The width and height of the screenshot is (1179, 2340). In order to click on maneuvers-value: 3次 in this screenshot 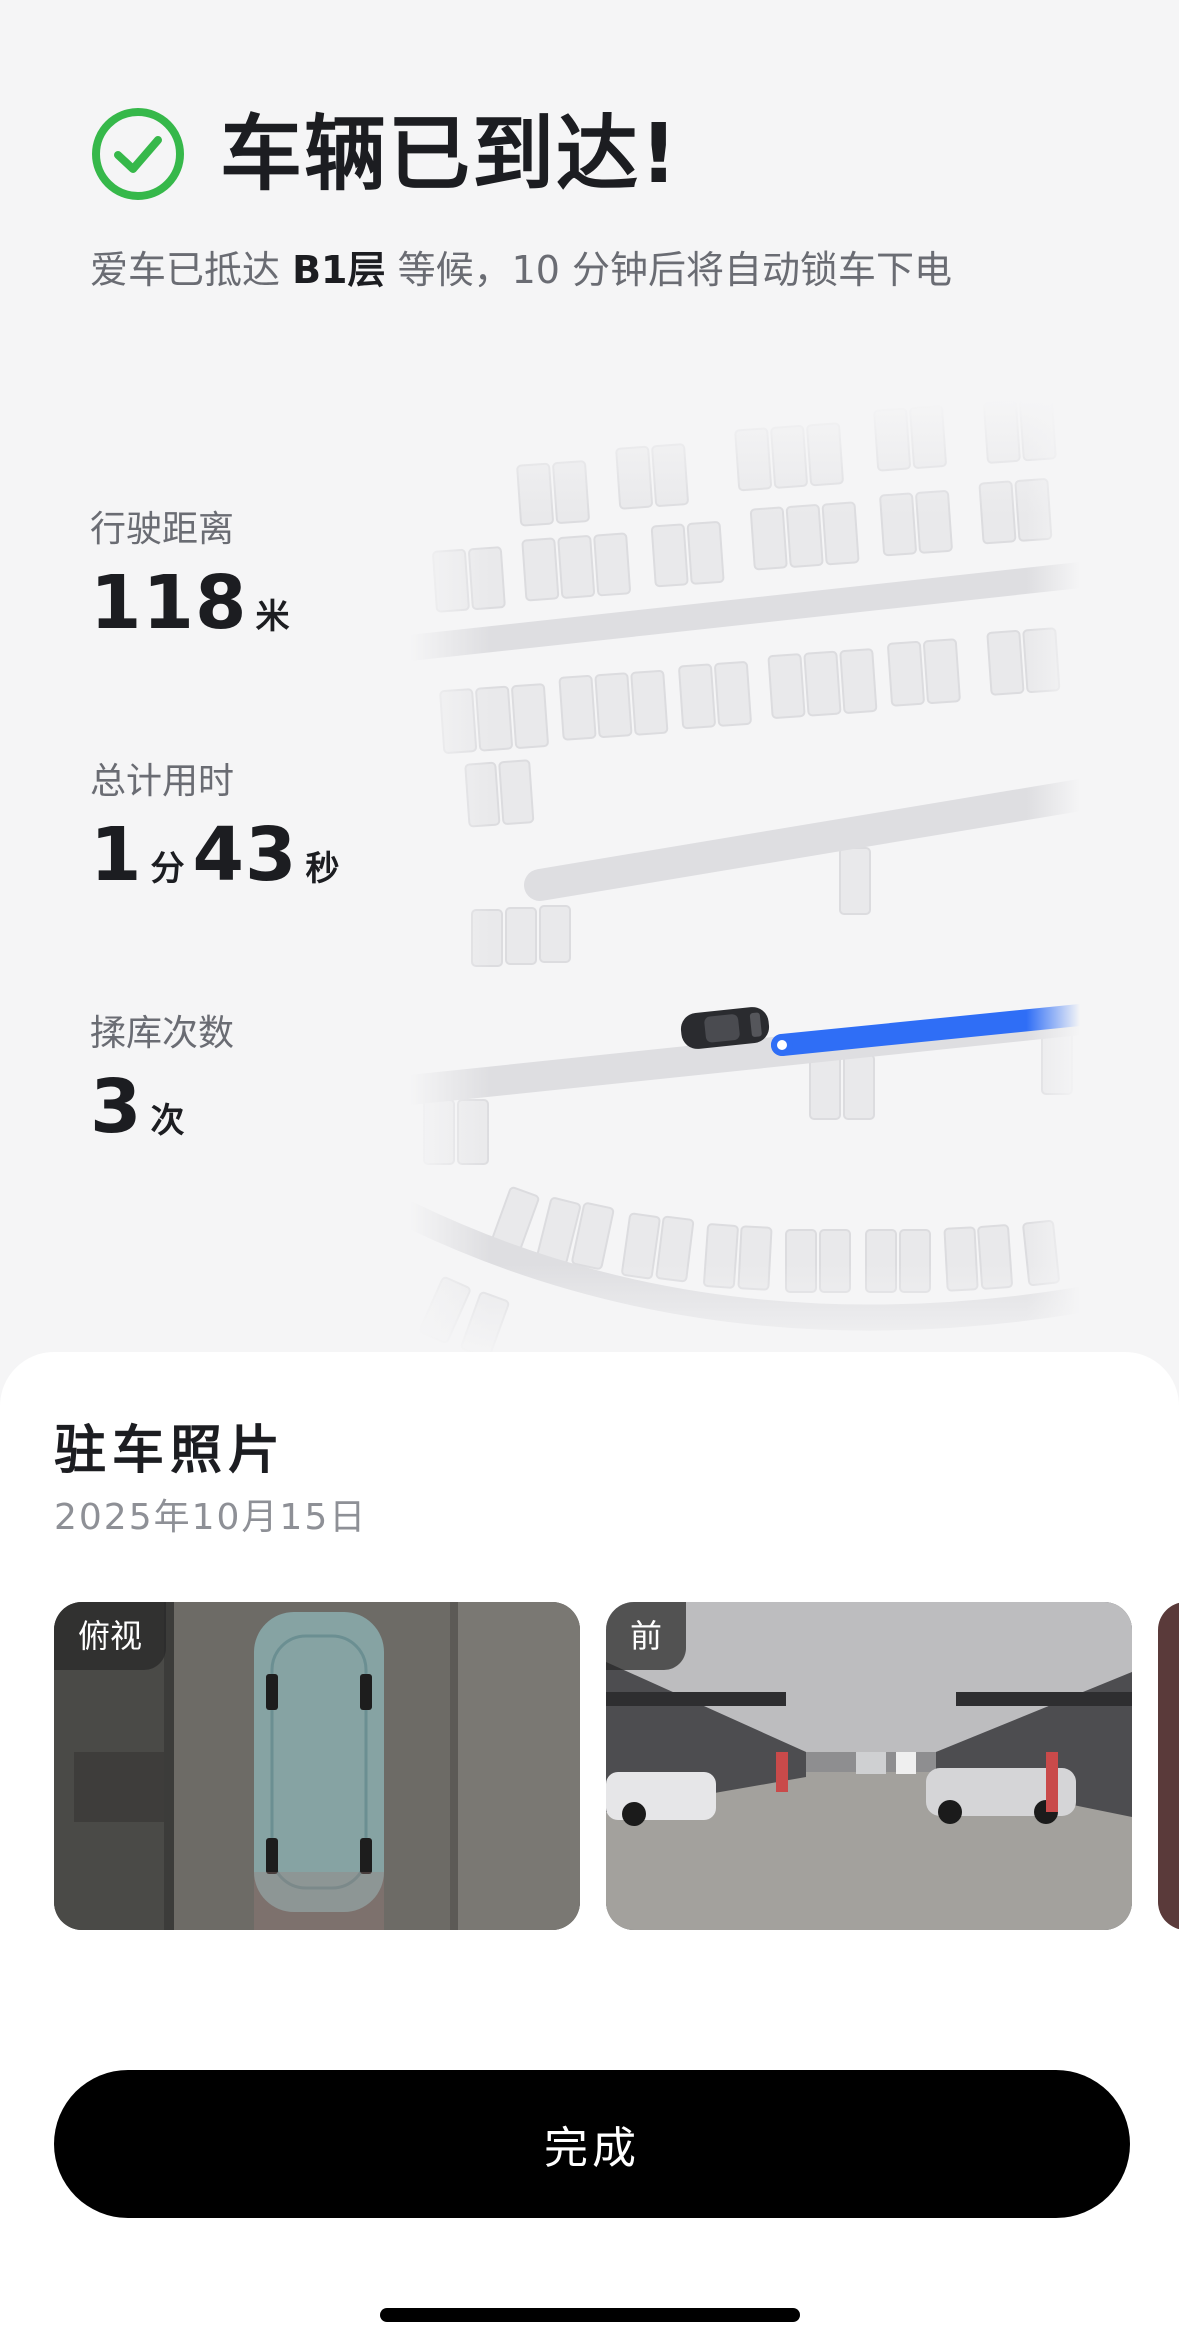, I will do `click(141, 1107)`.